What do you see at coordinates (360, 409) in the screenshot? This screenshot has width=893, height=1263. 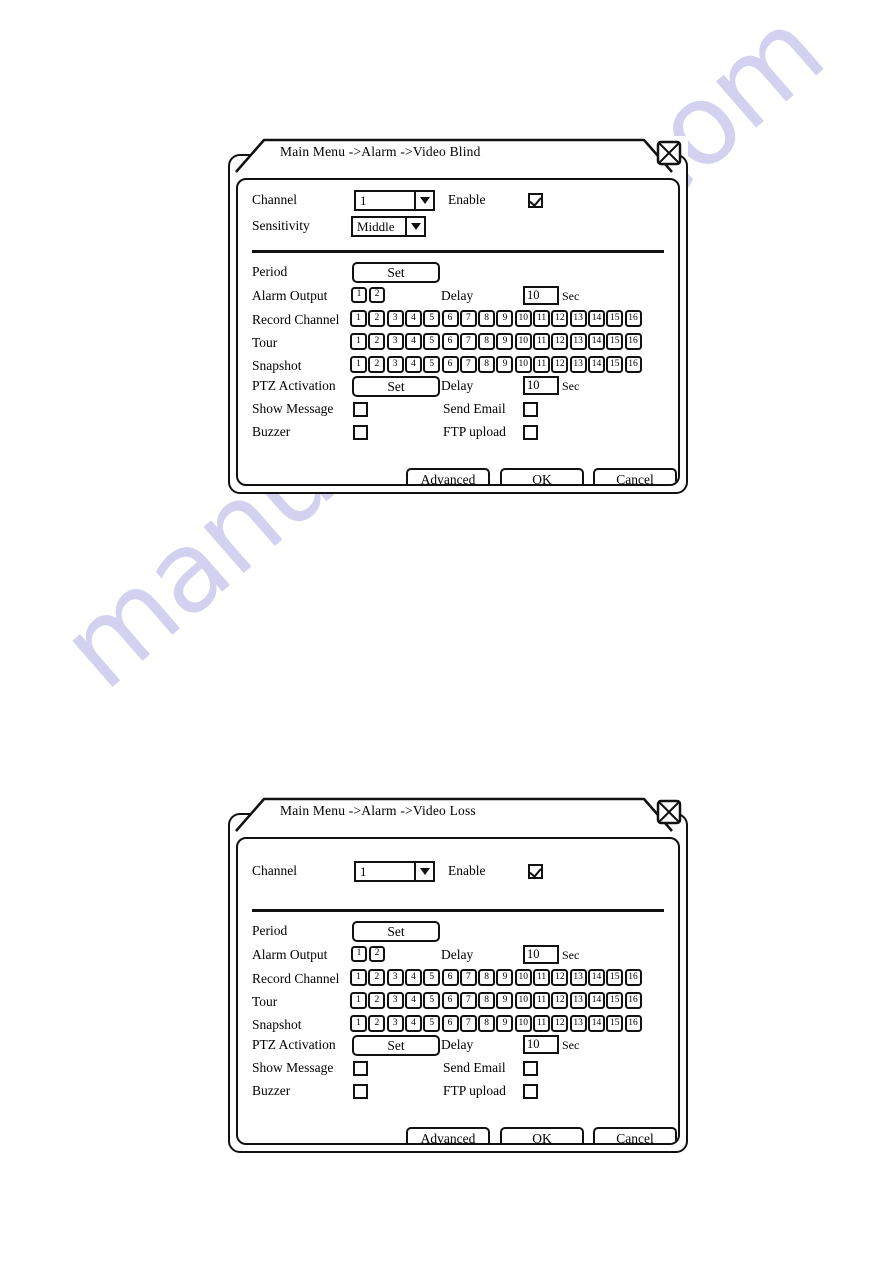 I see `show-message-checkbox` at bounding box center [360, 409].